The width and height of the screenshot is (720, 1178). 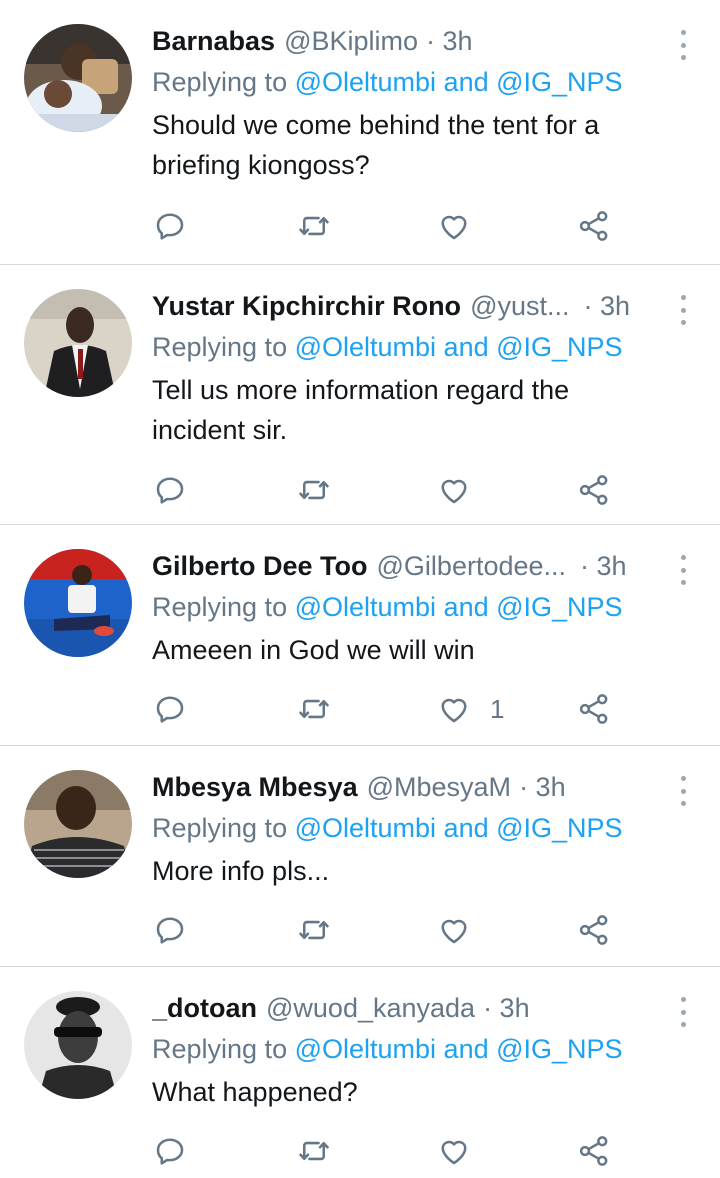 I want to click on user-handle: @wuod_kanyada, so click(x=370, y=1008).